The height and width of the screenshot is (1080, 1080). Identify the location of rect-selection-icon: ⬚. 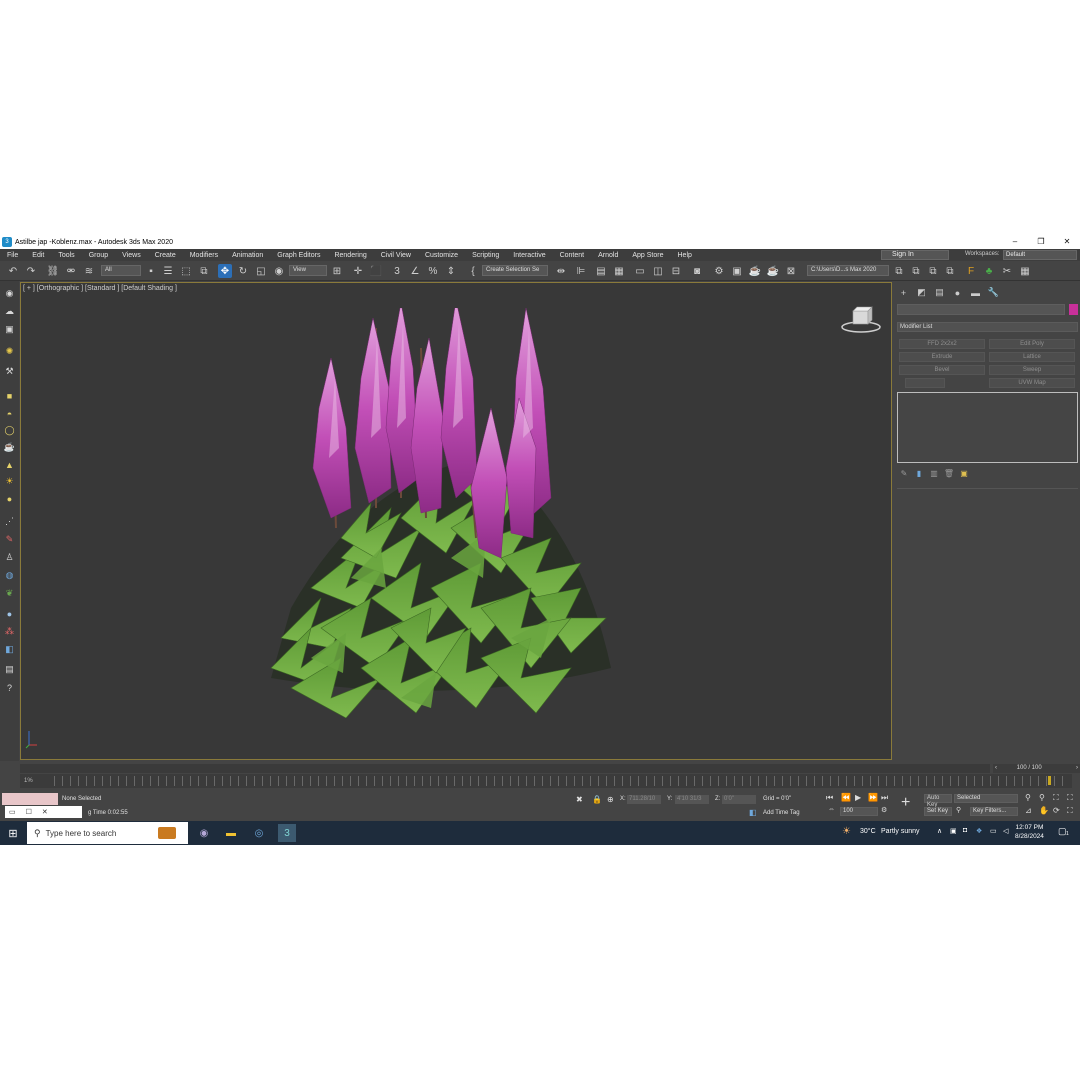
(186, 271).